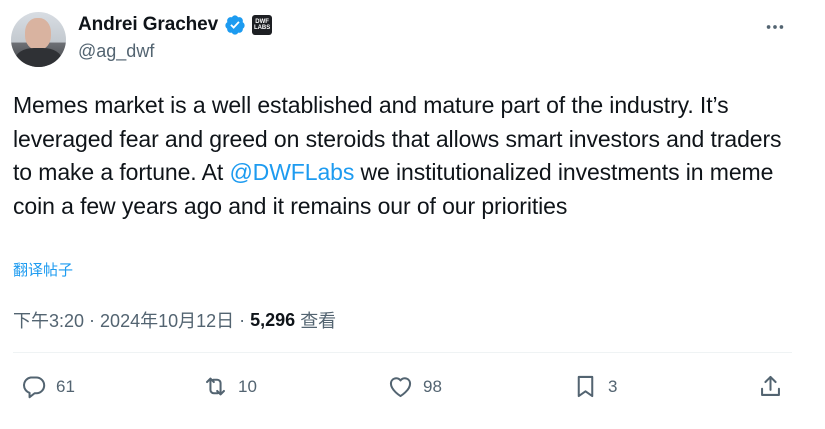 The height and width of the screenshot is (429, 825). Describe the element at coordinates (215, 386) in the screenshot. I see `retweet-icon` at that location.